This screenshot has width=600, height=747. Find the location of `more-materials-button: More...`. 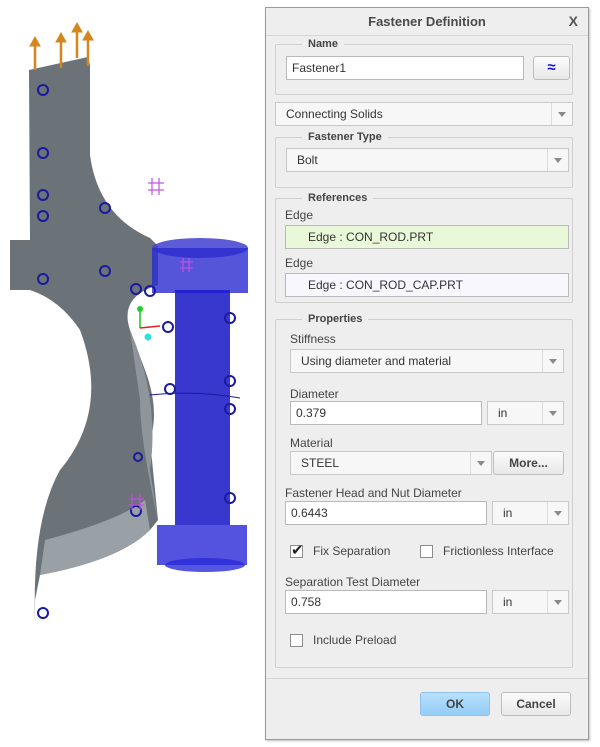

more-materials-button: More... is located at coordinates (528, 463).